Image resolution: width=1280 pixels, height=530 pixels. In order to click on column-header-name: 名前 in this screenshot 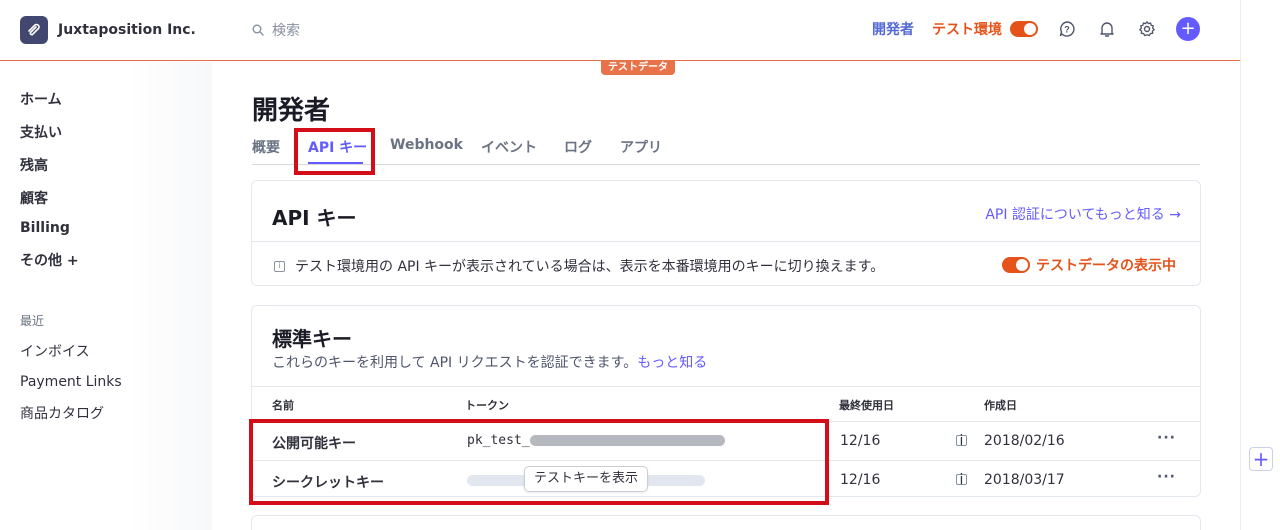, I will do `click(283, 405)`.